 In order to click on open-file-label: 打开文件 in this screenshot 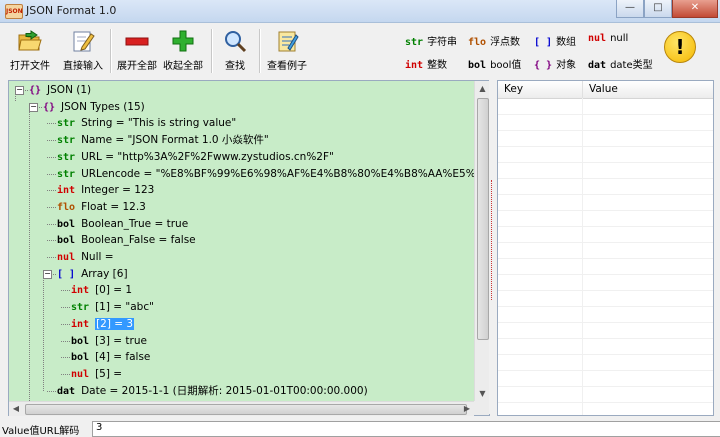, I will do `click(30, 66)`.